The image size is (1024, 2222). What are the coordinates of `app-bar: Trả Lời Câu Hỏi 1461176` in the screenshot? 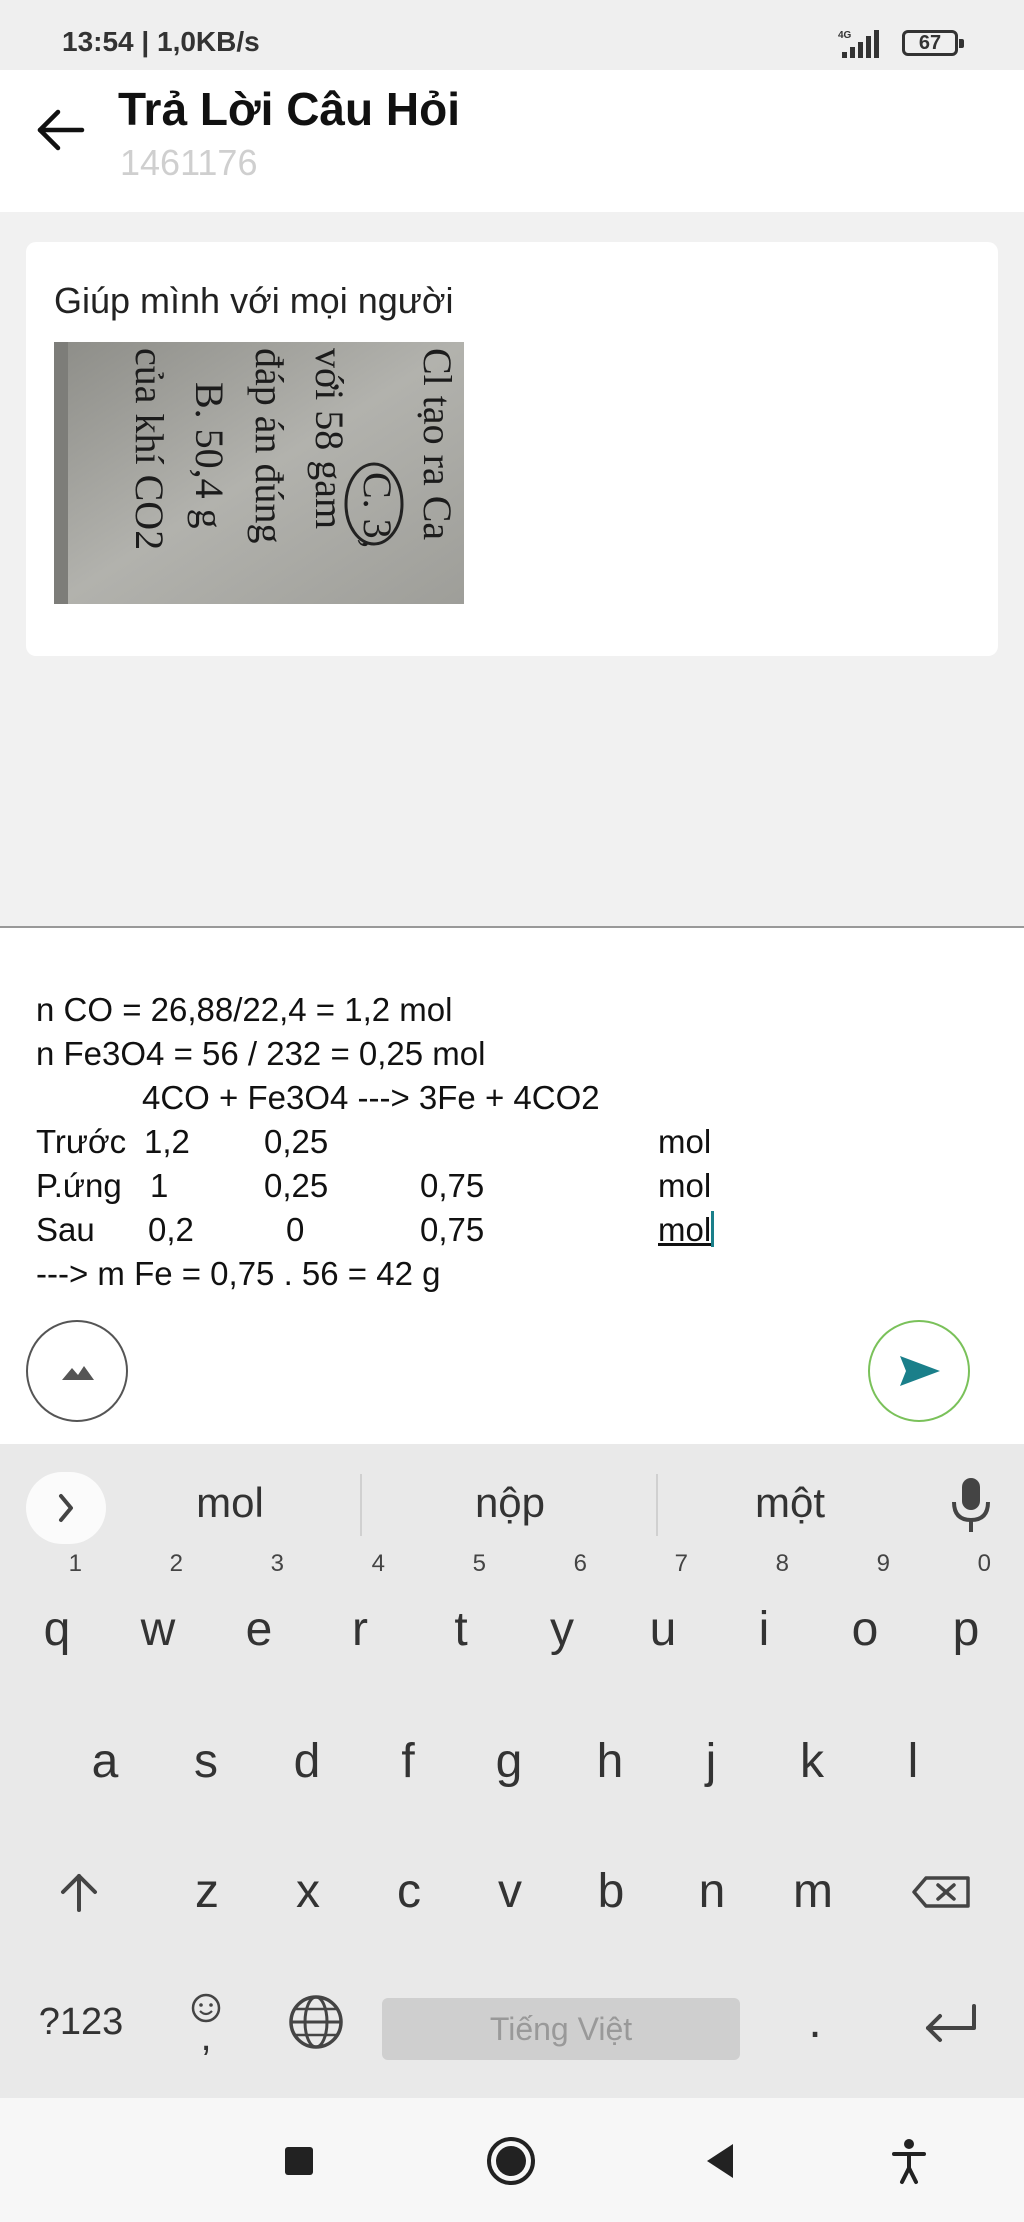 It's located at (512, 141).